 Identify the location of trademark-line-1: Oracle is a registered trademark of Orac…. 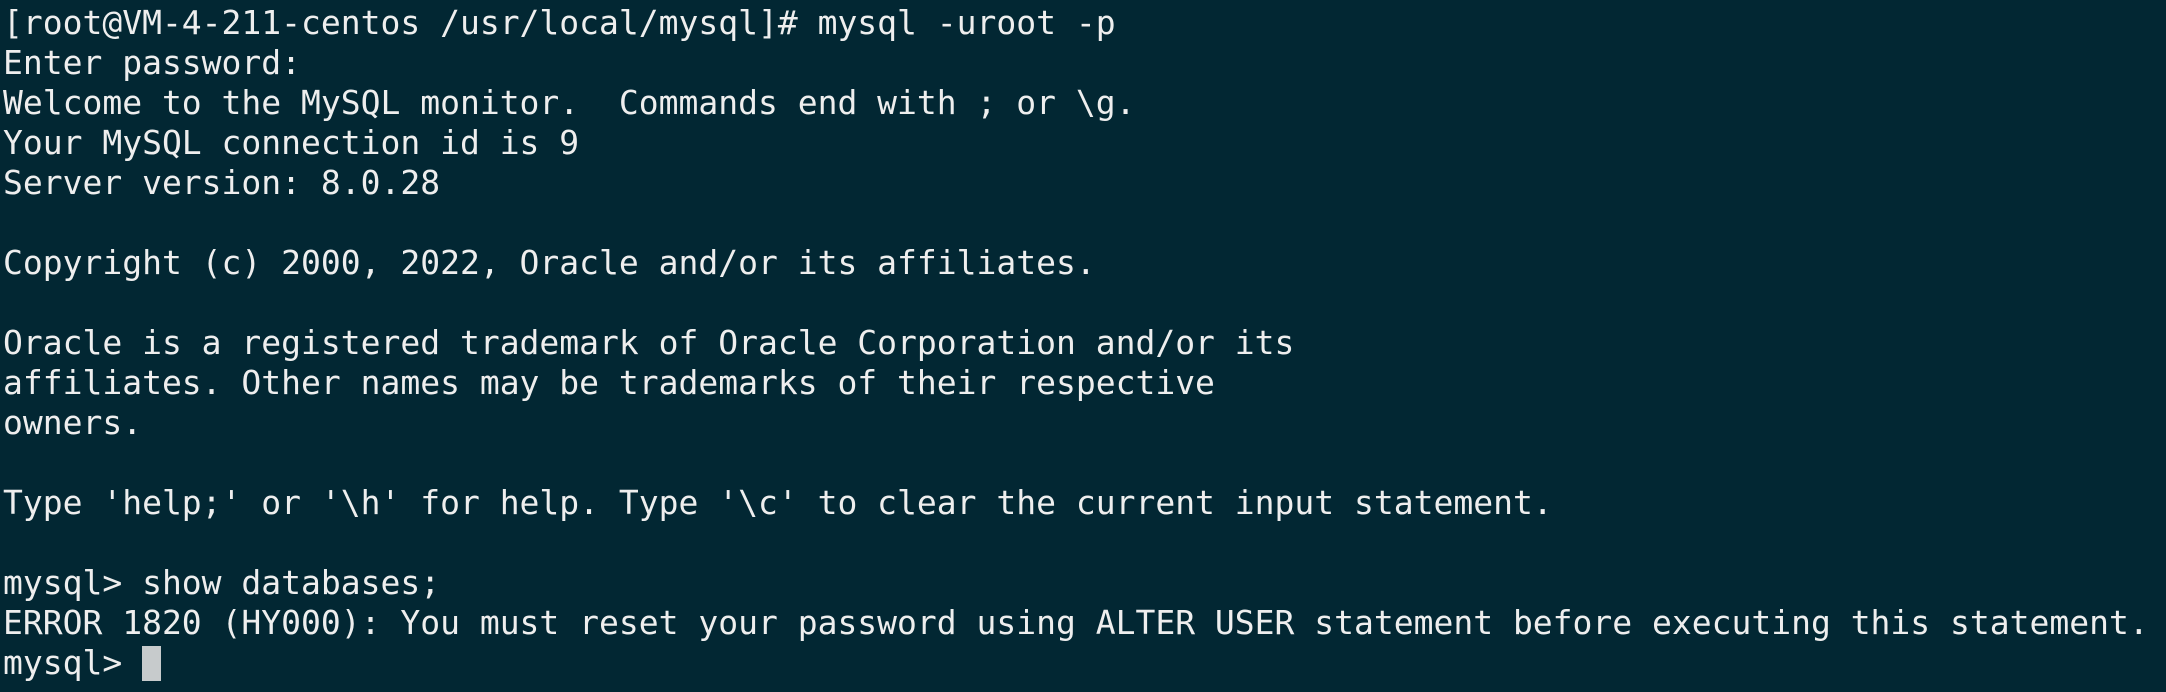
(649, 342).